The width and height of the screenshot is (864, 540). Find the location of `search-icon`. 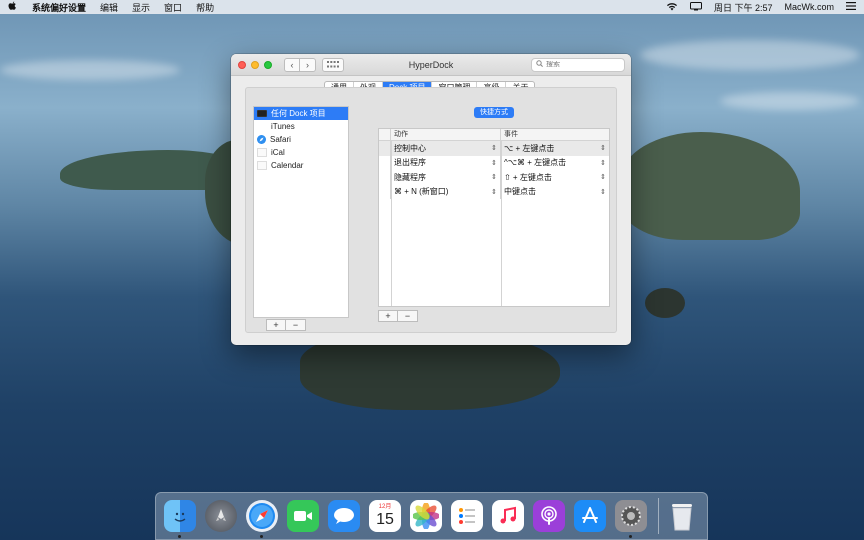

search-icon is located at coordinates (539, 64).